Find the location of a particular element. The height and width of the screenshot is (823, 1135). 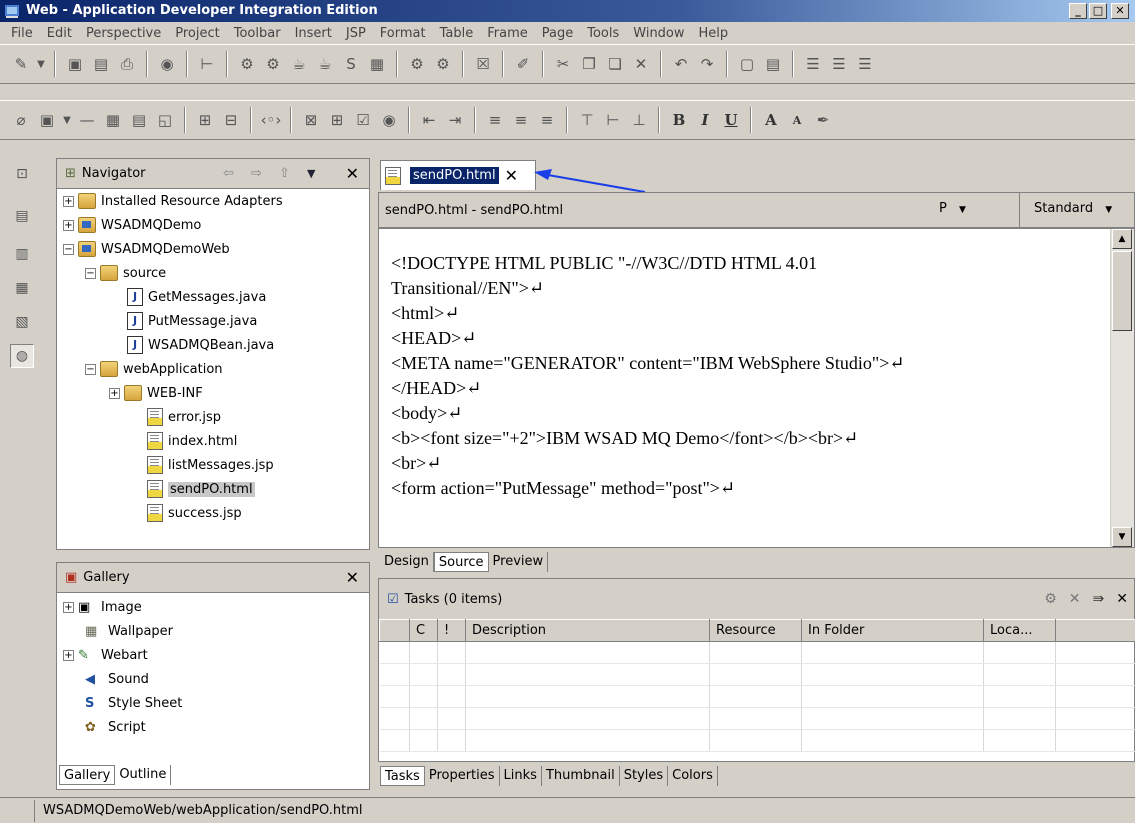

insert-image-icon: ▢ is located at coordinates (747, 64).